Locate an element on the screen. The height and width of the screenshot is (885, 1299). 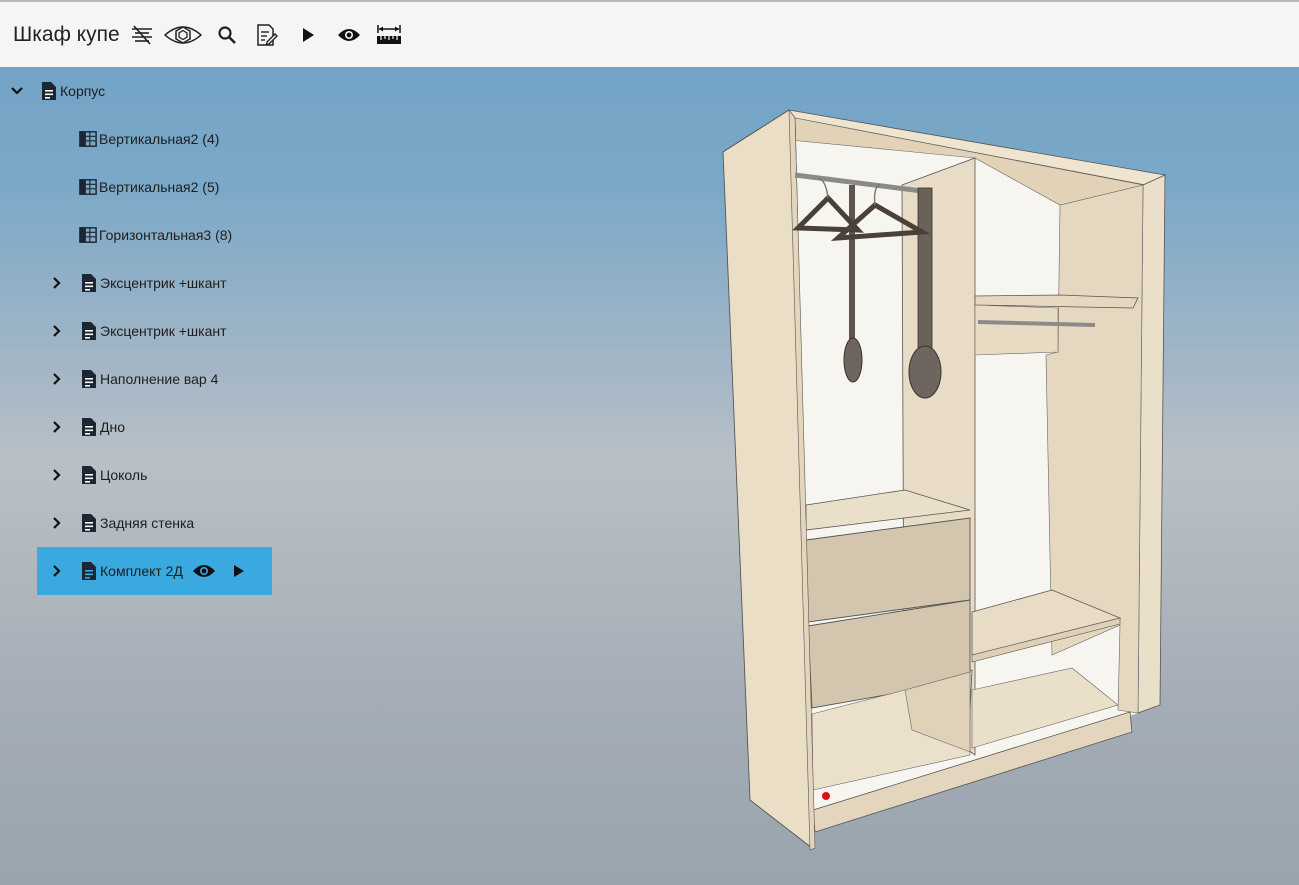
tree-item-filling-var4: Наполнение вар 4 is located at coordinates (133, 379).